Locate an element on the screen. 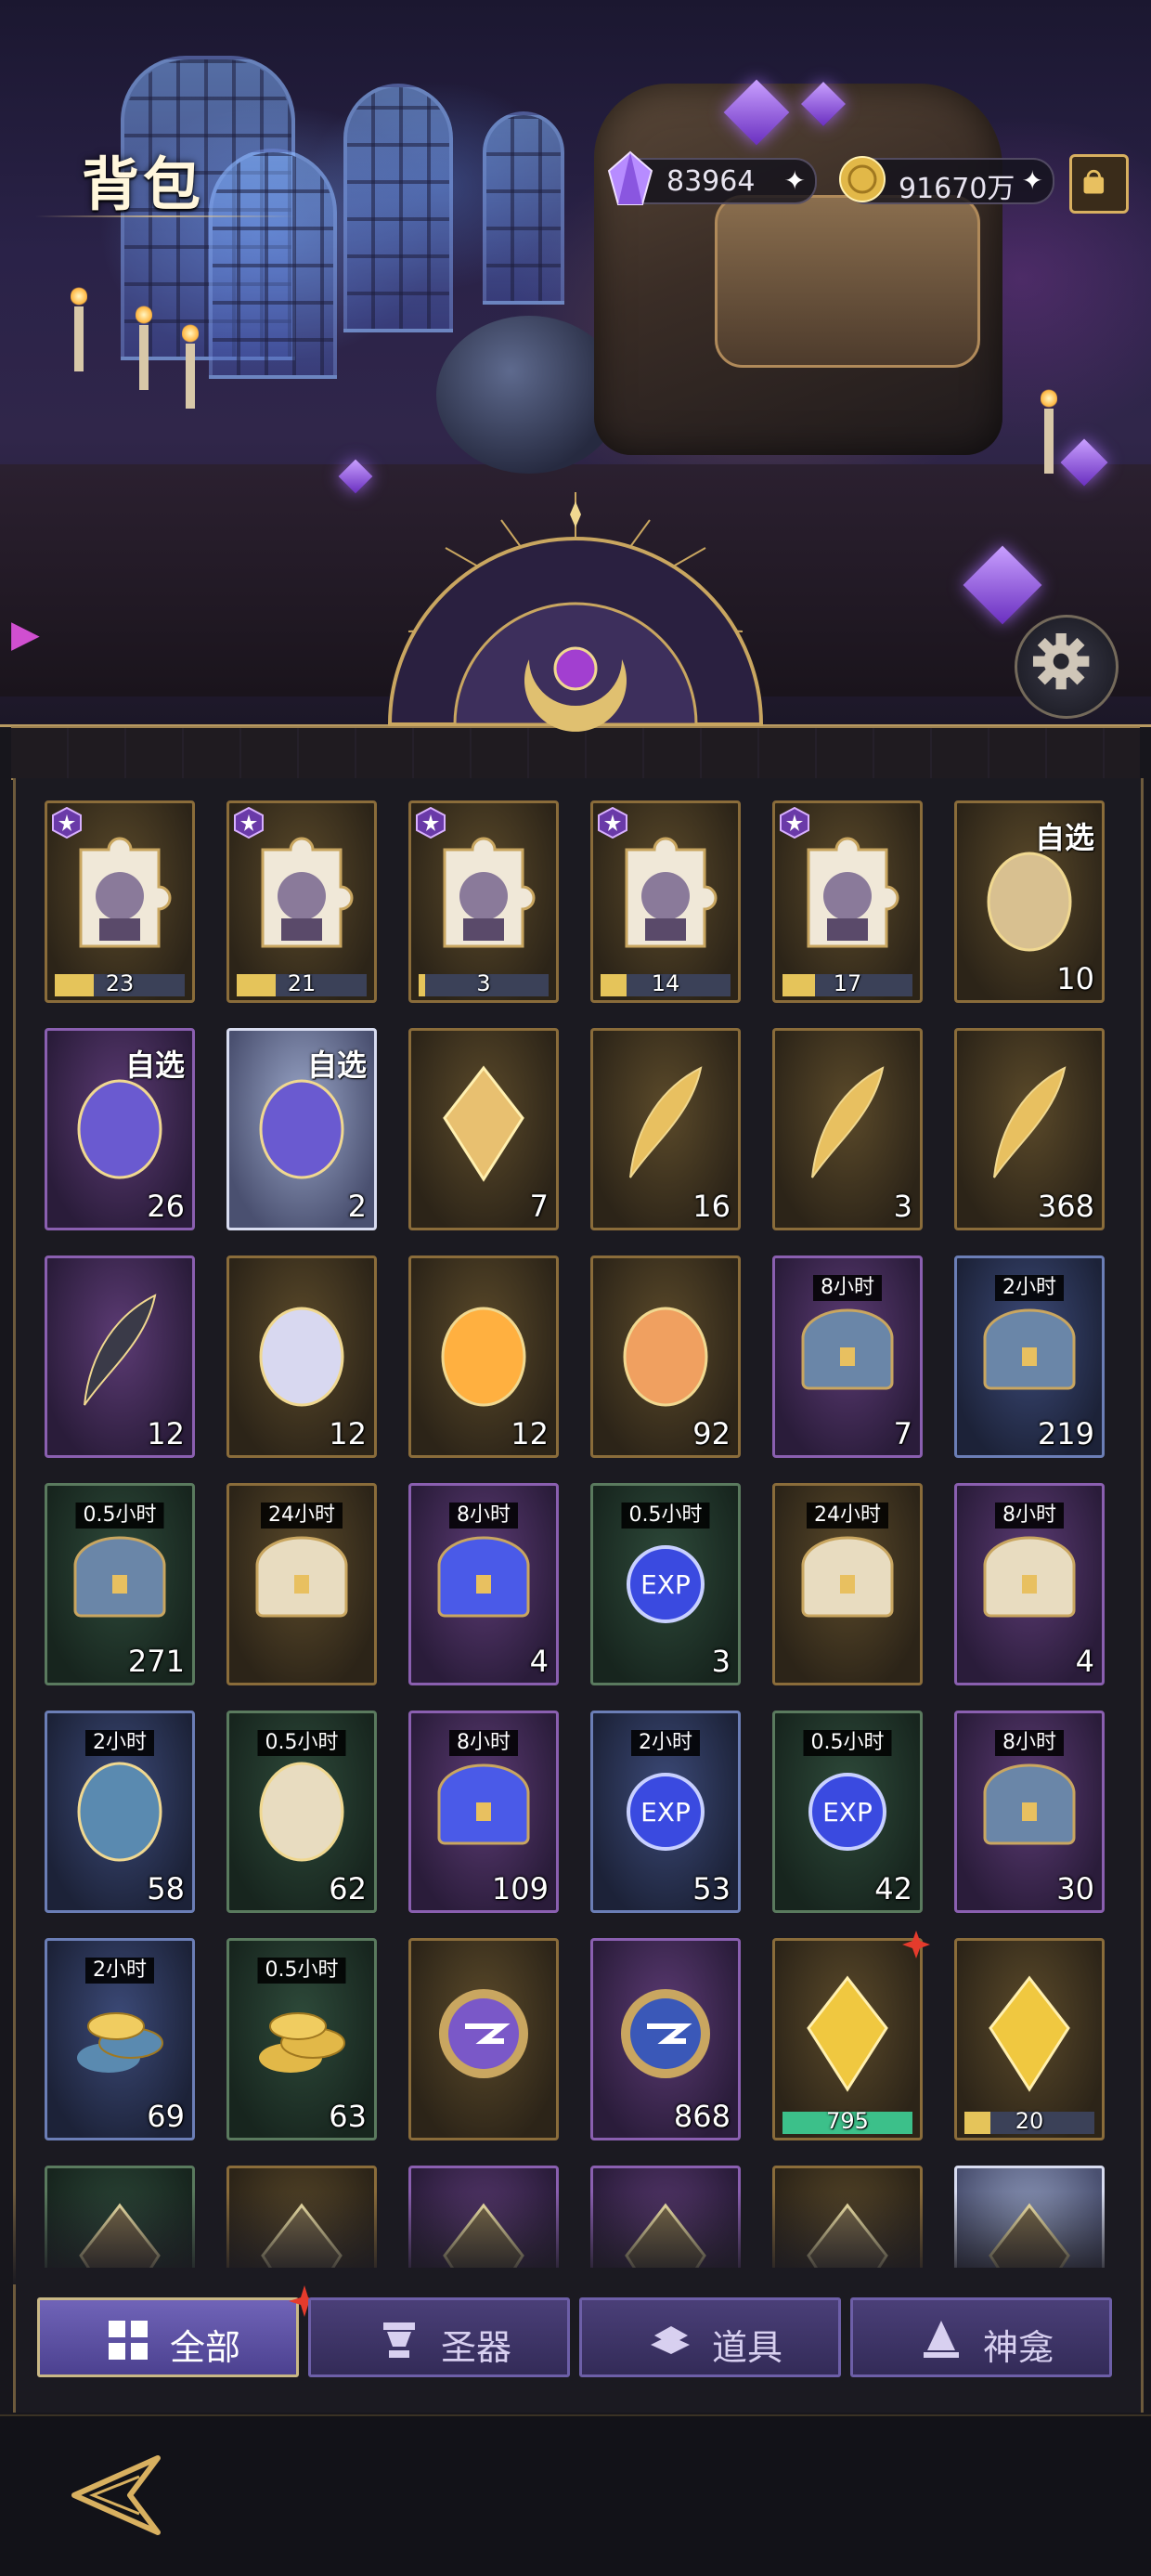 The height and width of the screenshot is (2576, 1151). inventory-item: 8小时 7 is located at coordinates (847, 1356).